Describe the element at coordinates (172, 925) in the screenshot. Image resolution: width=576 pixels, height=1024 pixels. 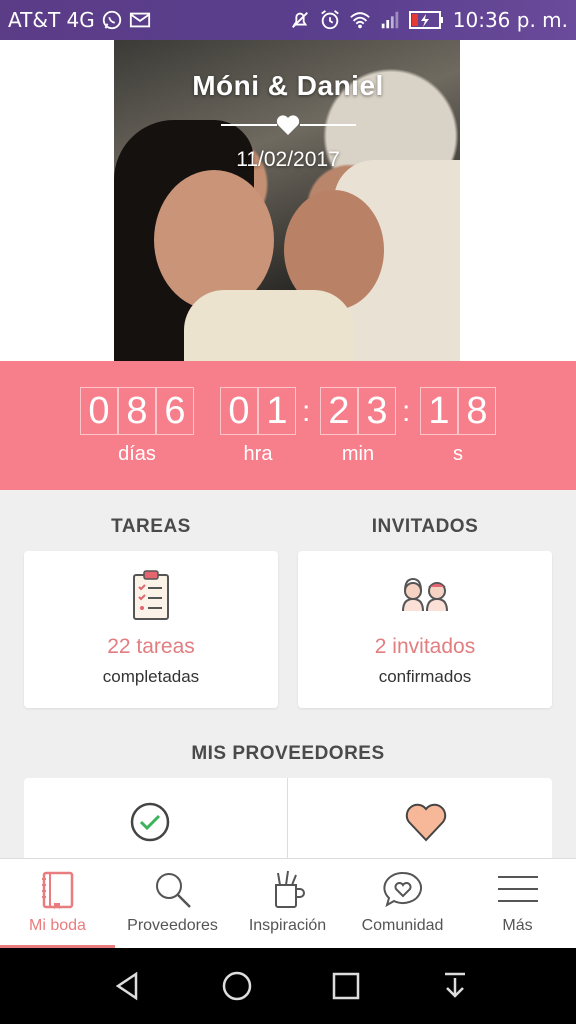
I see `nav-label: Proveedores` at that location.